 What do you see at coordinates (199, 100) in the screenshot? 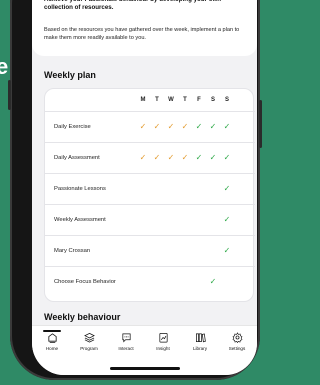
I see `day-header-fri: F` at bounding box center [199, 100].